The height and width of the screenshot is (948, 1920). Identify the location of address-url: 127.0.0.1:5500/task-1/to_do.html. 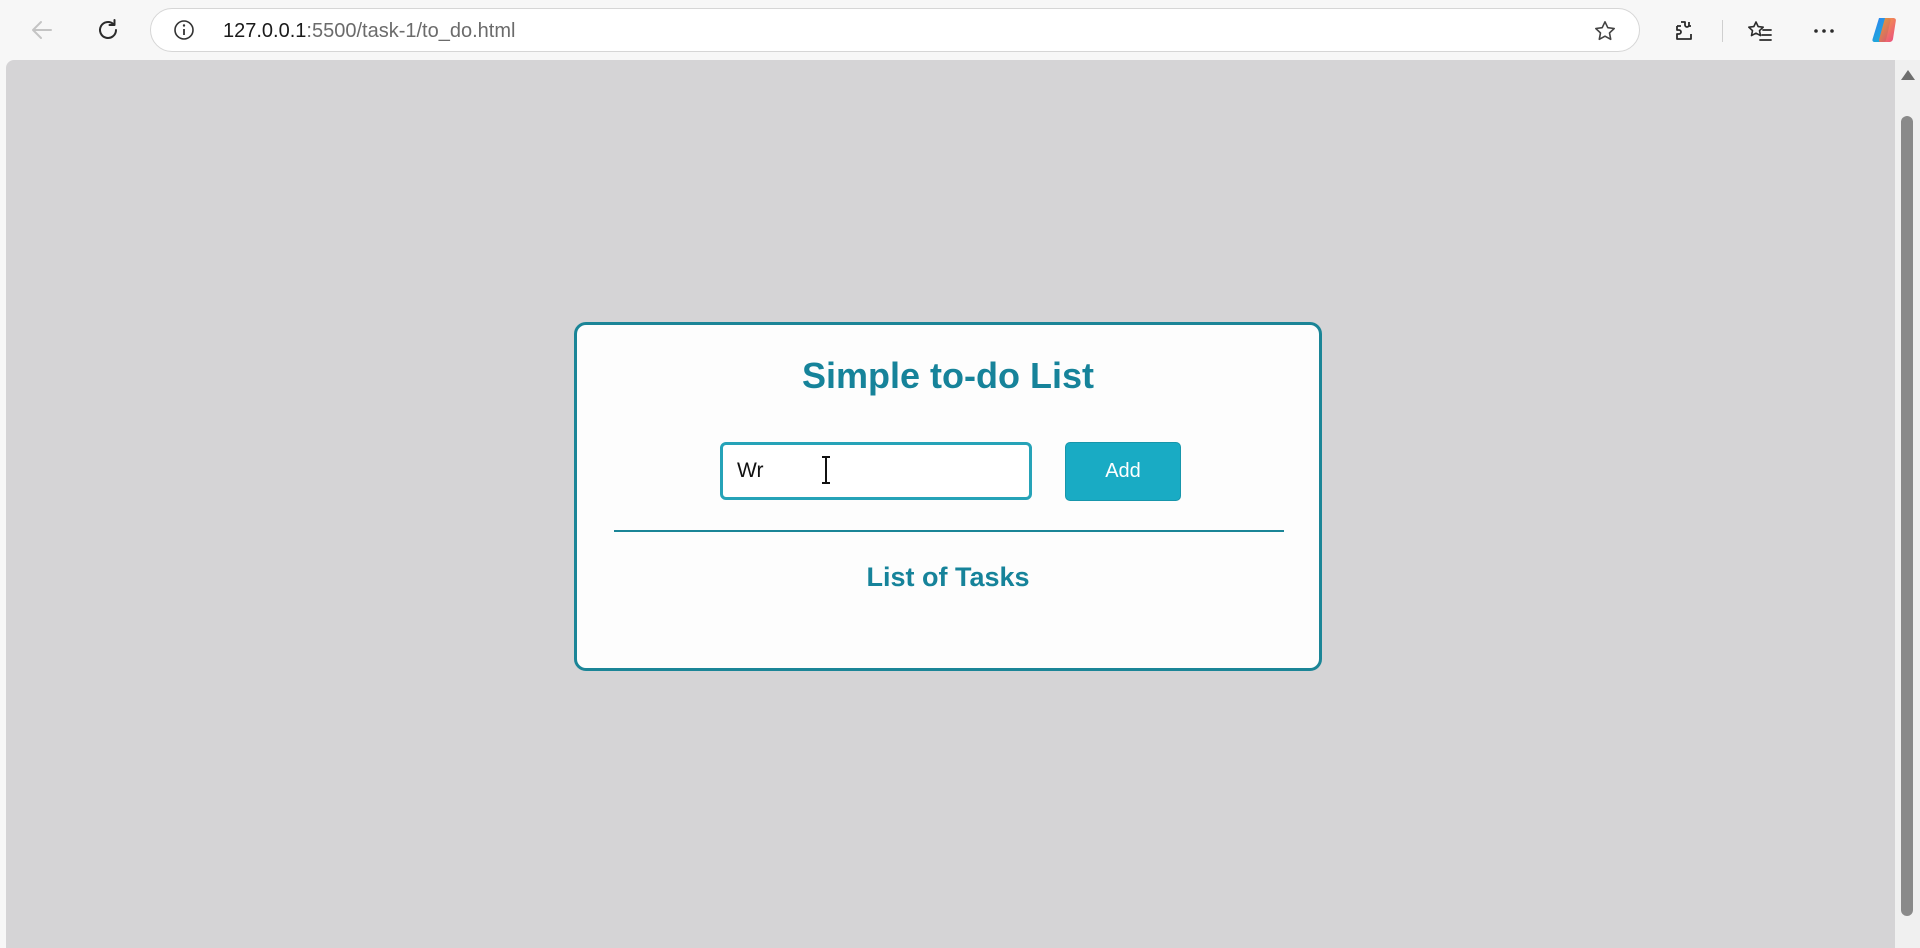
(369, 31).